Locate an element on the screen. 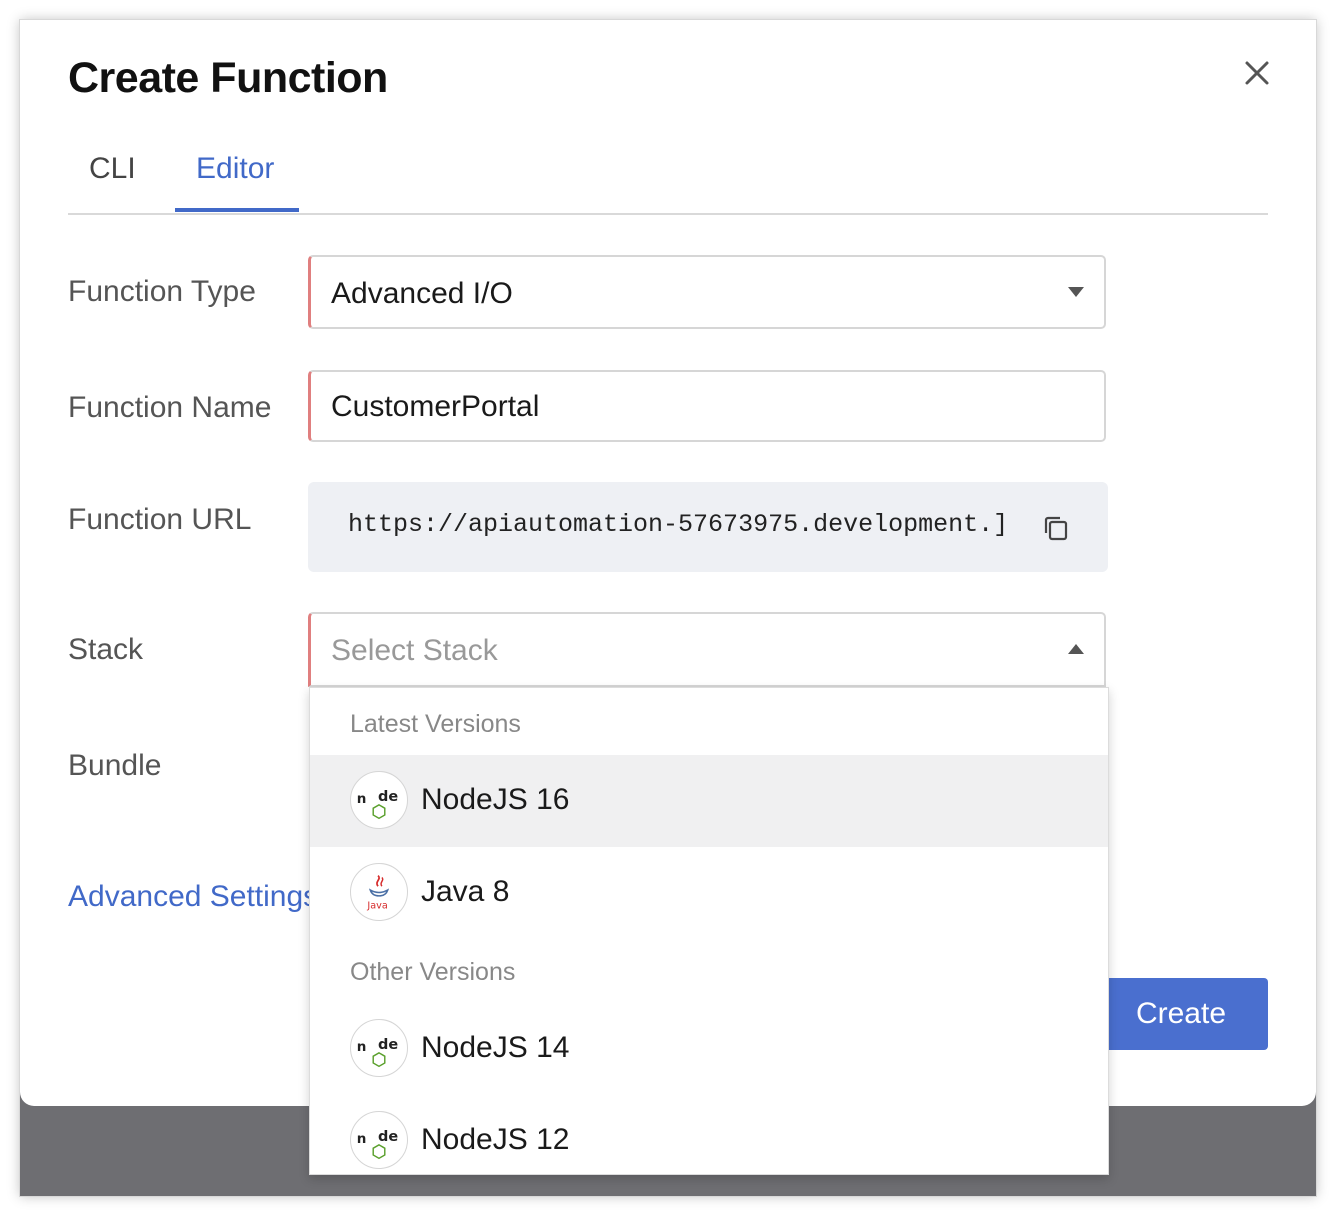 The height and width of the screenshot is (1216, 1336). tab-bar: CLI Editor is located at coordinates (668, 181).